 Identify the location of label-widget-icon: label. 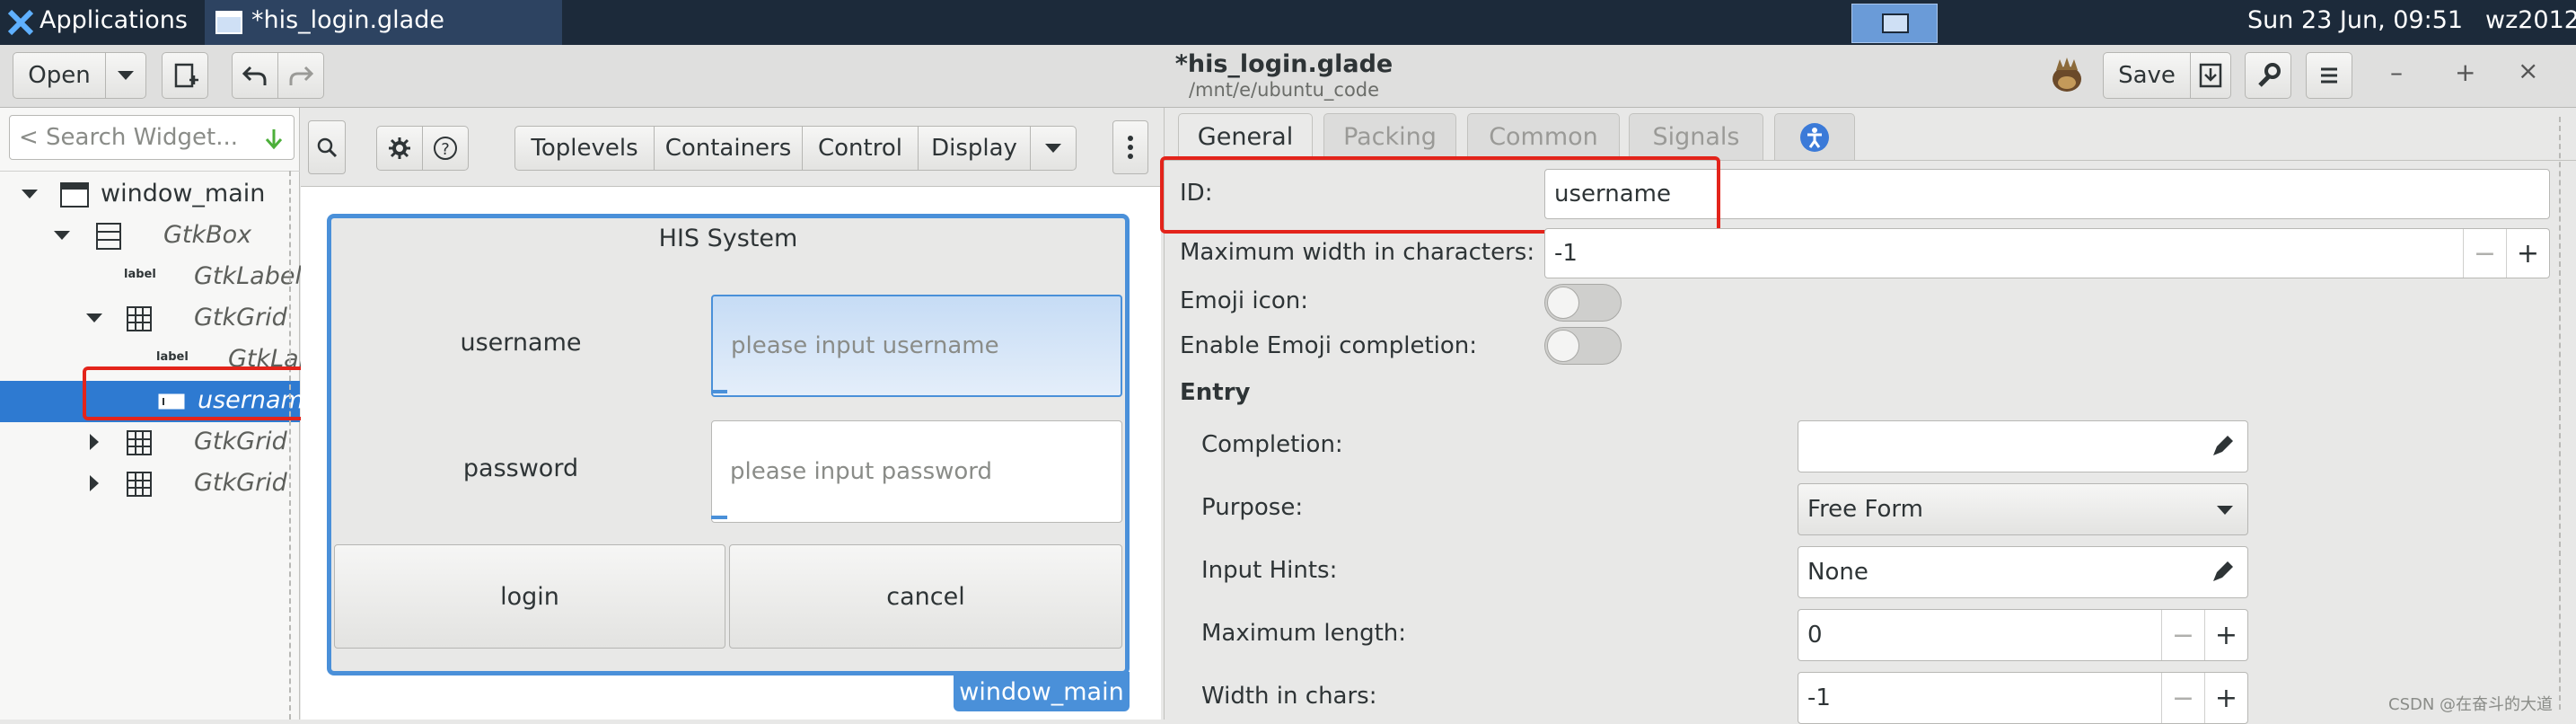
(140, 275).